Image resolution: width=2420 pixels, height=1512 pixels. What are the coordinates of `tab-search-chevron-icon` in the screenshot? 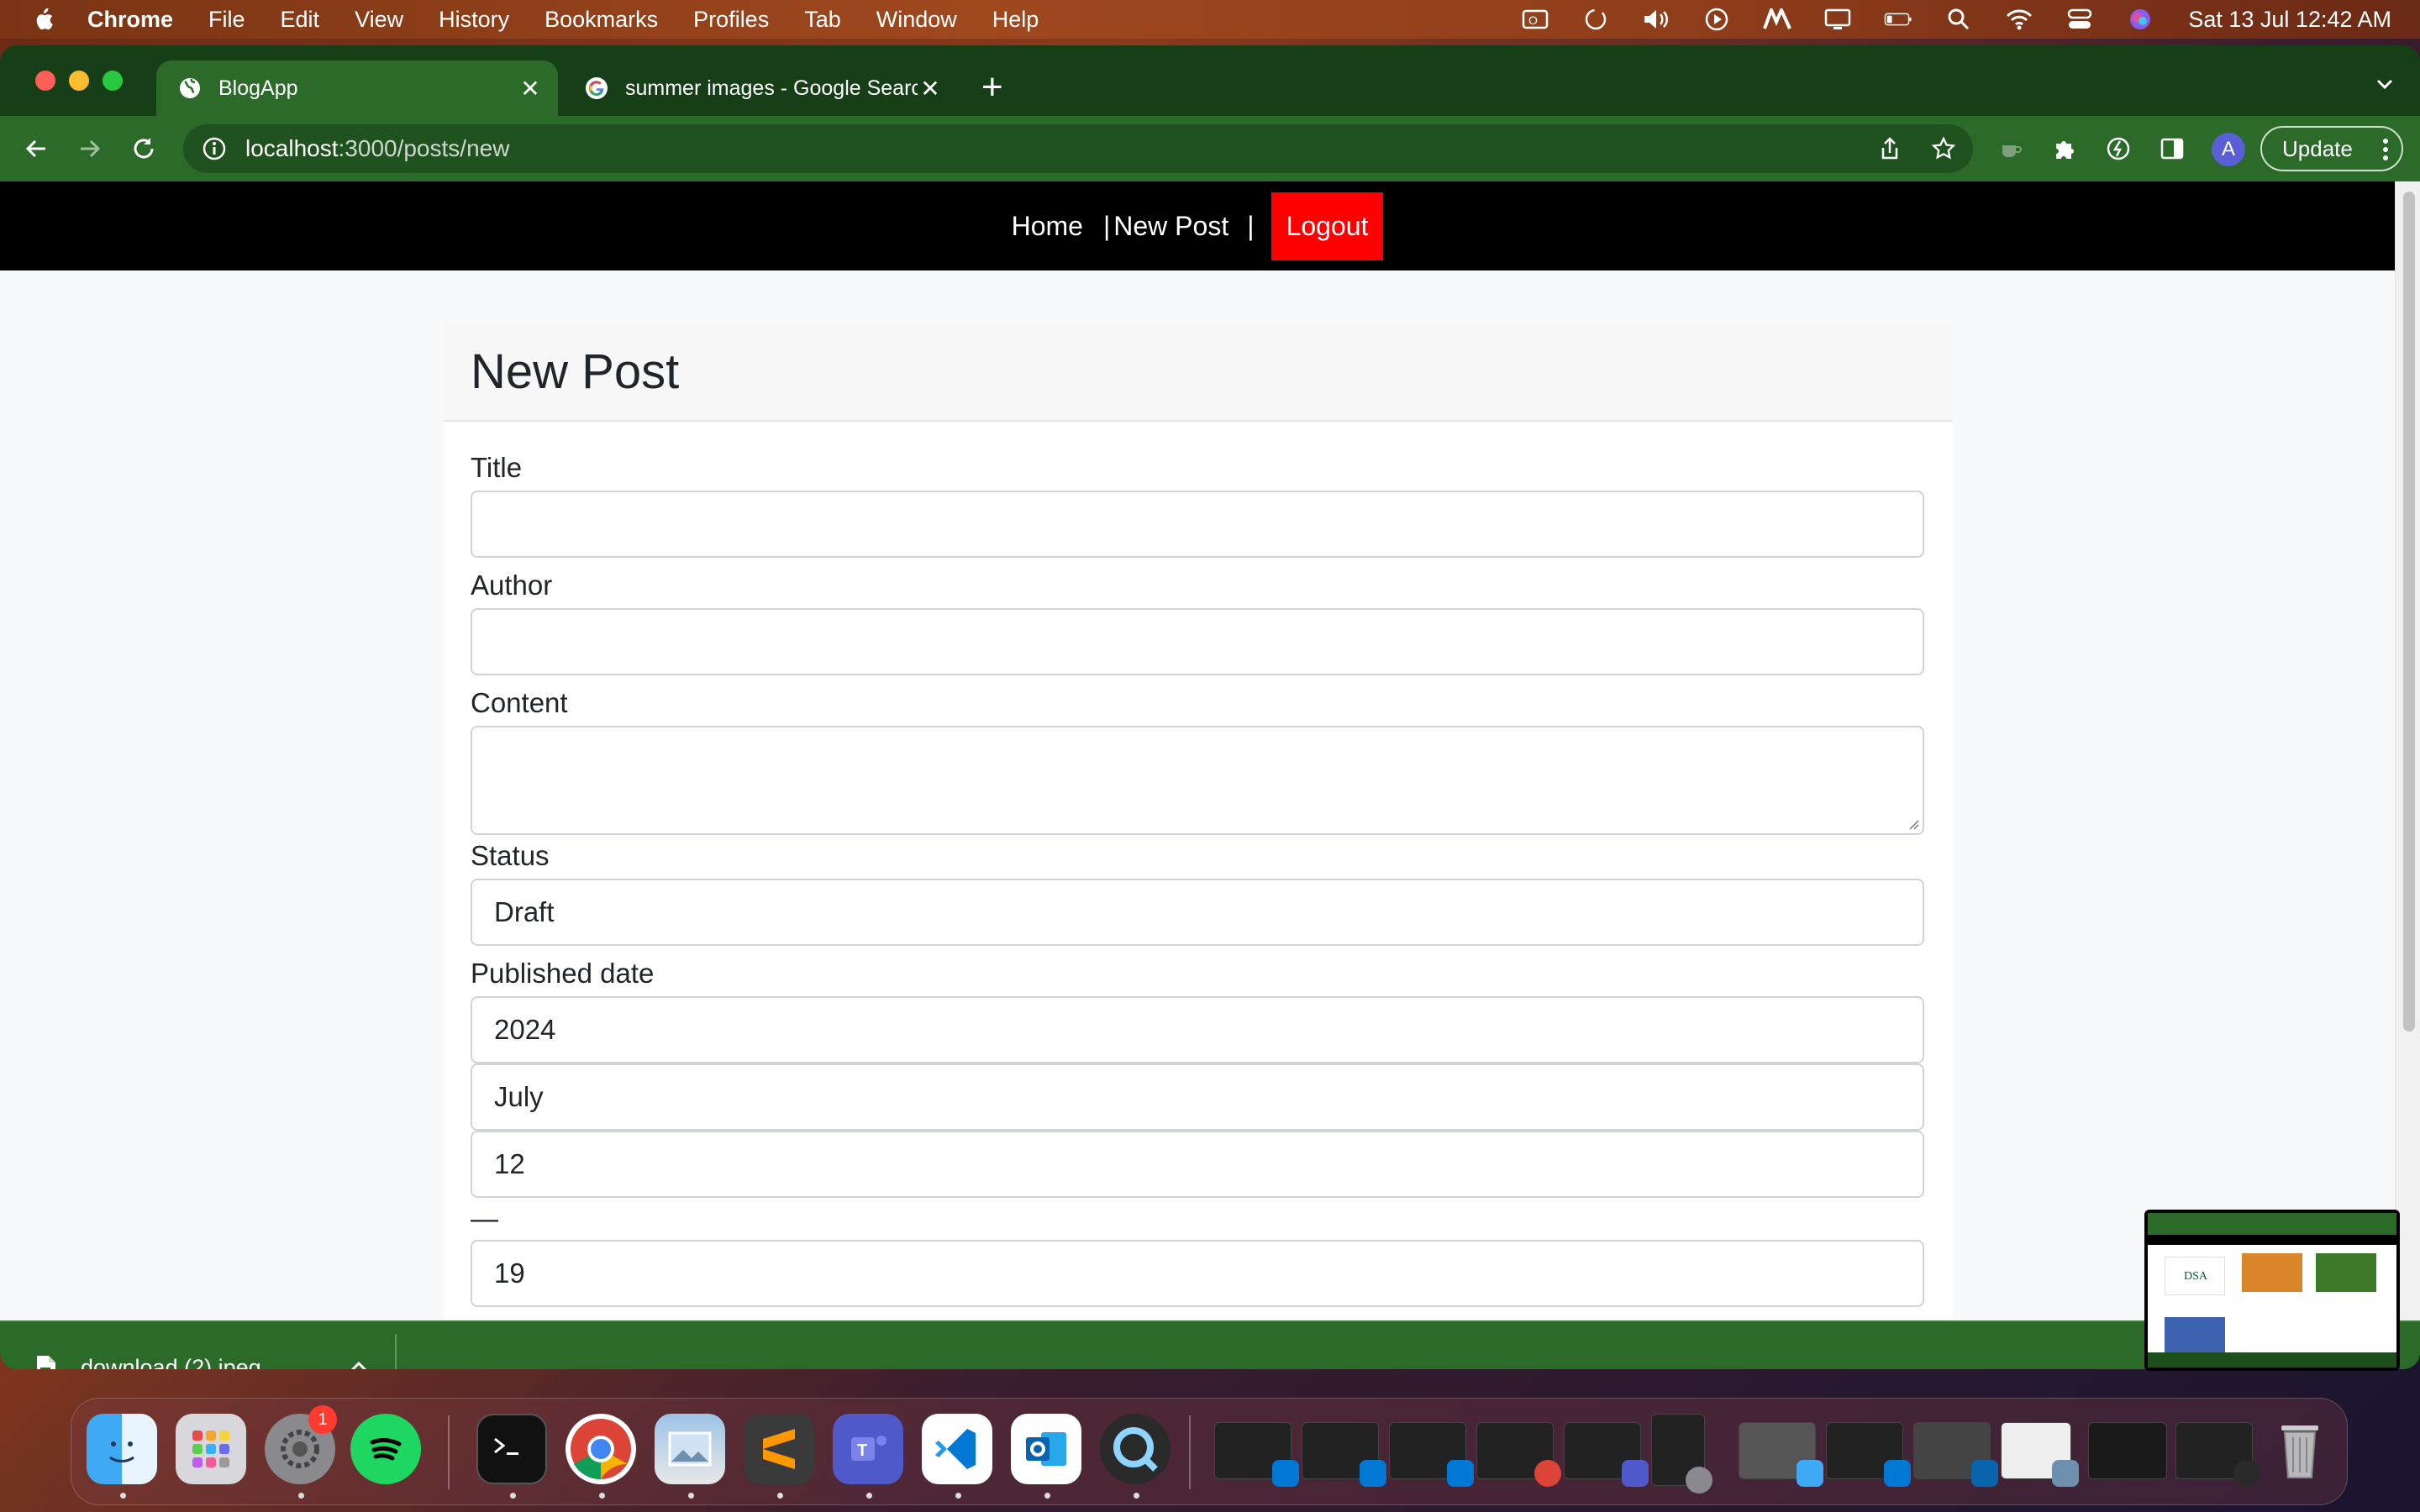 It's located at (2385, 84).